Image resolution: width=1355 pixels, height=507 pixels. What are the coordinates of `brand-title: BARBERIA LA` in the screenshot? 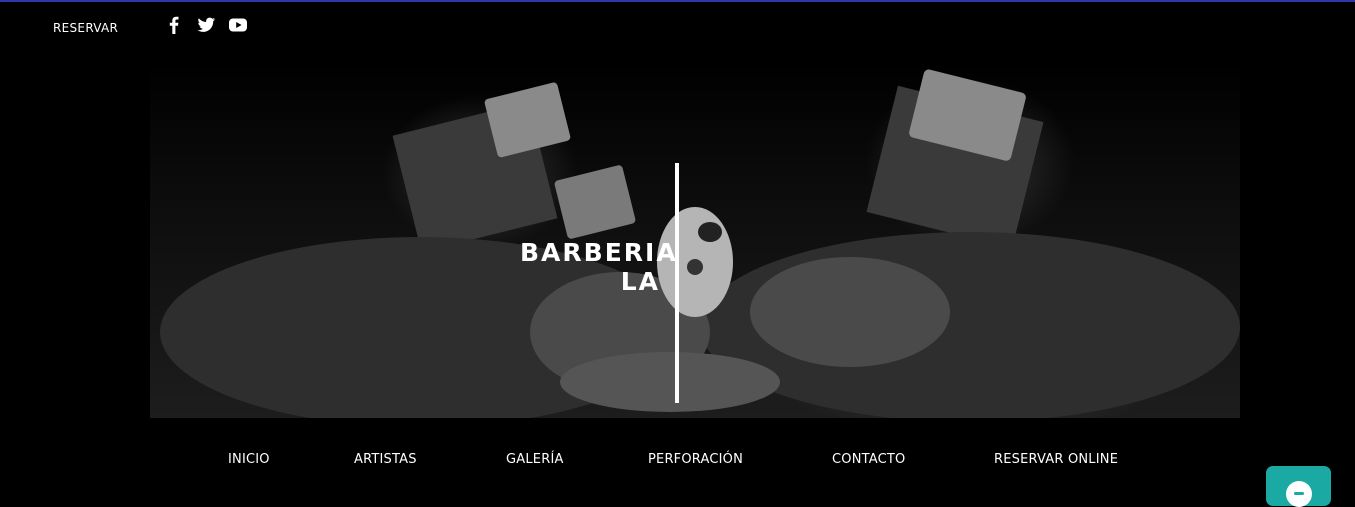 It's located at (599, 267).